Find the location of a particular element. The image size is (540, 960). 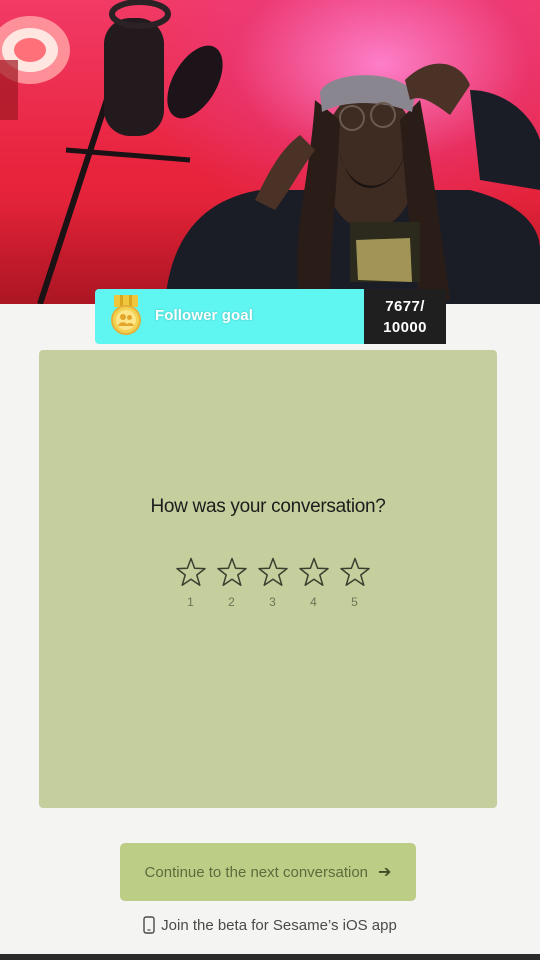

follower-goal-count: 7677/ 10000 is located at coordinates (405, 316).